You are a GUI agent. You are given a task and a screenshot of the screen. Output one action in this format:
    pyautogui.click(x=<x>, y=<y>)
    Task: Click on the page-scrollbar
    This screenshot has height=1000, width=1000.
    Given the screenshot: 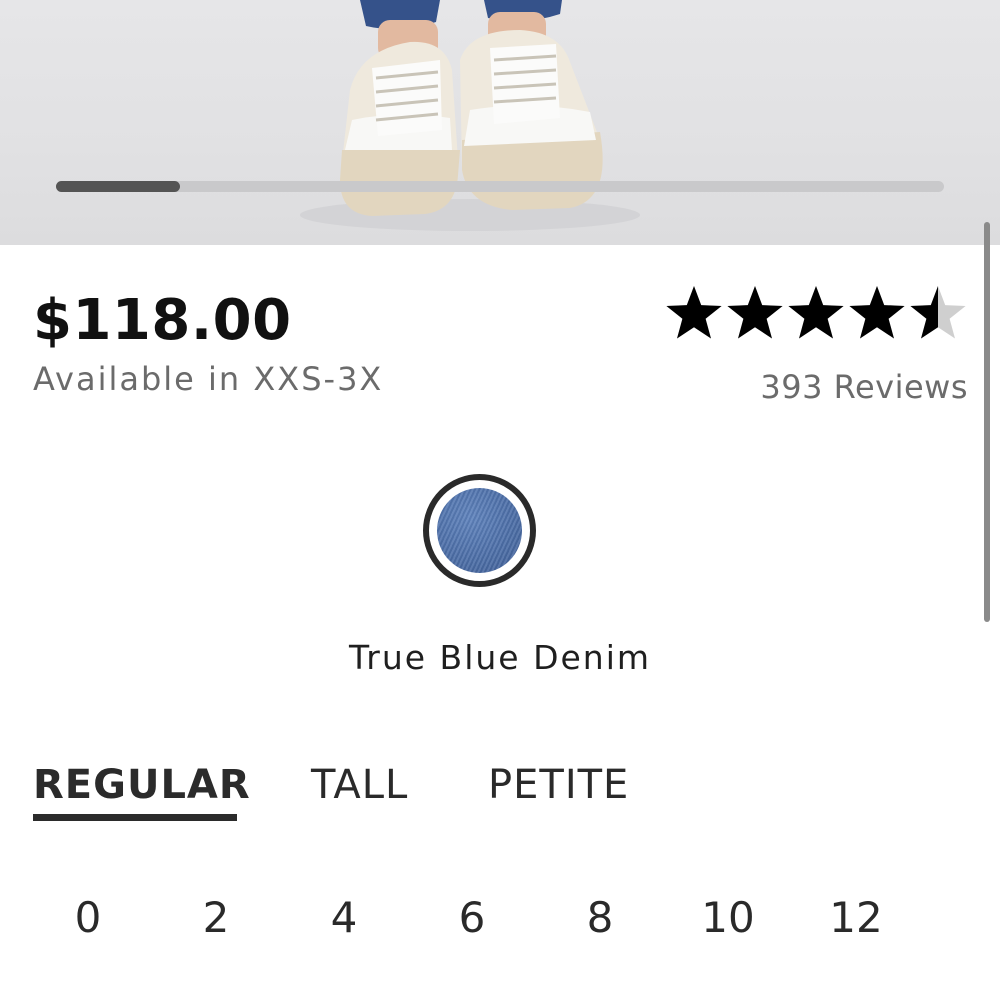 What is the action you would take?
    pyautogui.click(x=987, y=422)
    